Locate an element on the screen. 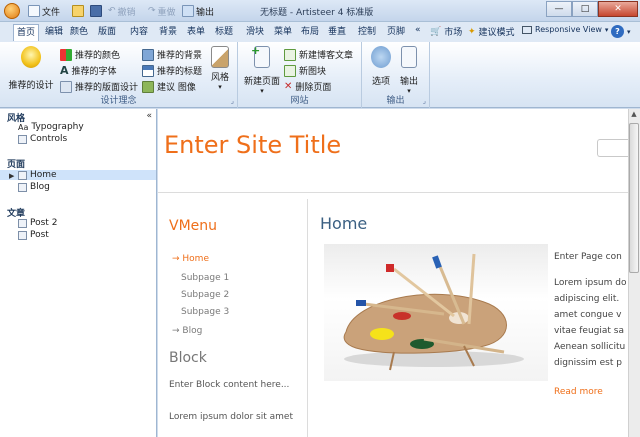  tree-item-home: Home is located at coordinates (78, 175).